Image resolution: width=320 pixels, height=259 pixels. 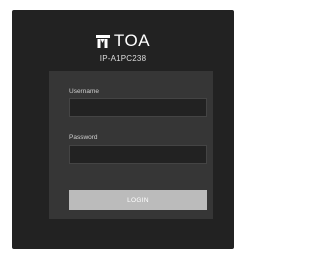 I want to click on toa-logo-icon, so click(x=102, y=41).